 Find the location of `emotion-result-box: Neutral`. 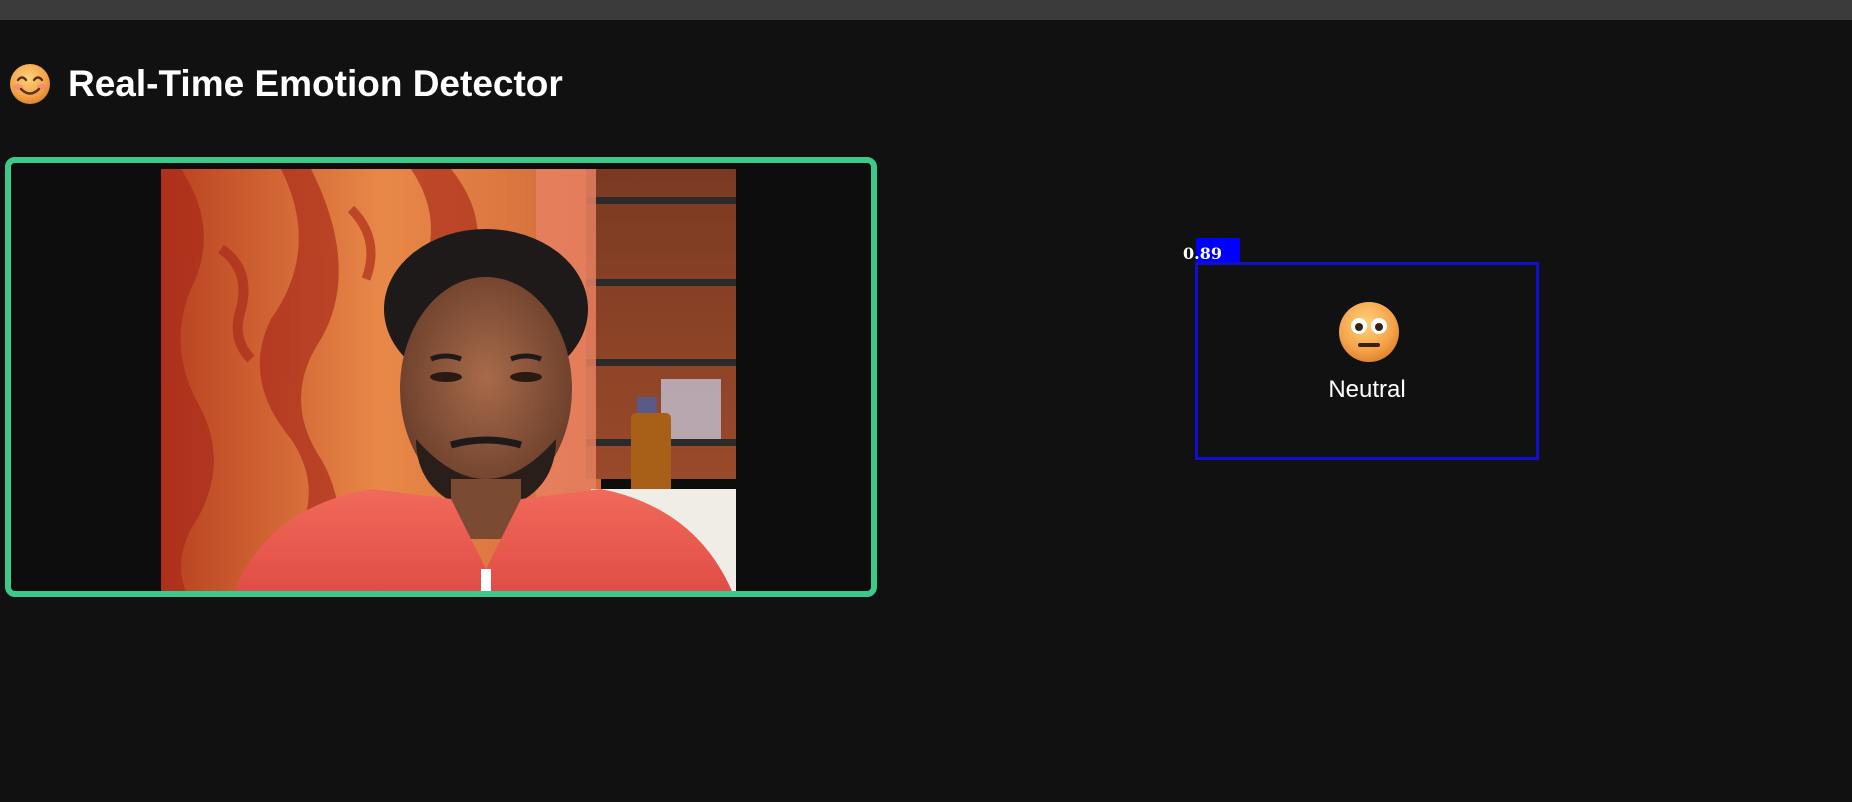

emotion-result-box: Neutral is located at coordinates (1367, 361).